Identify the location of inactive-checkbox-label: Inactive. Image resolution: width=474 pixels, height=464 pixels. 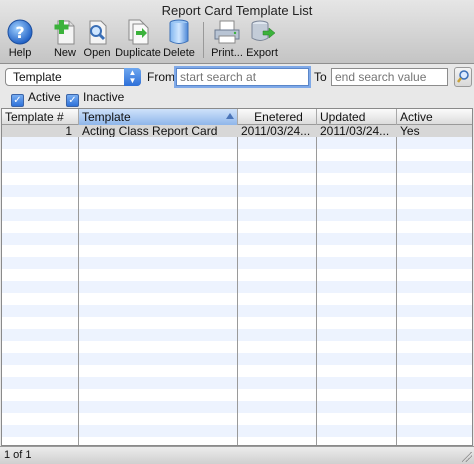
(104, 97).